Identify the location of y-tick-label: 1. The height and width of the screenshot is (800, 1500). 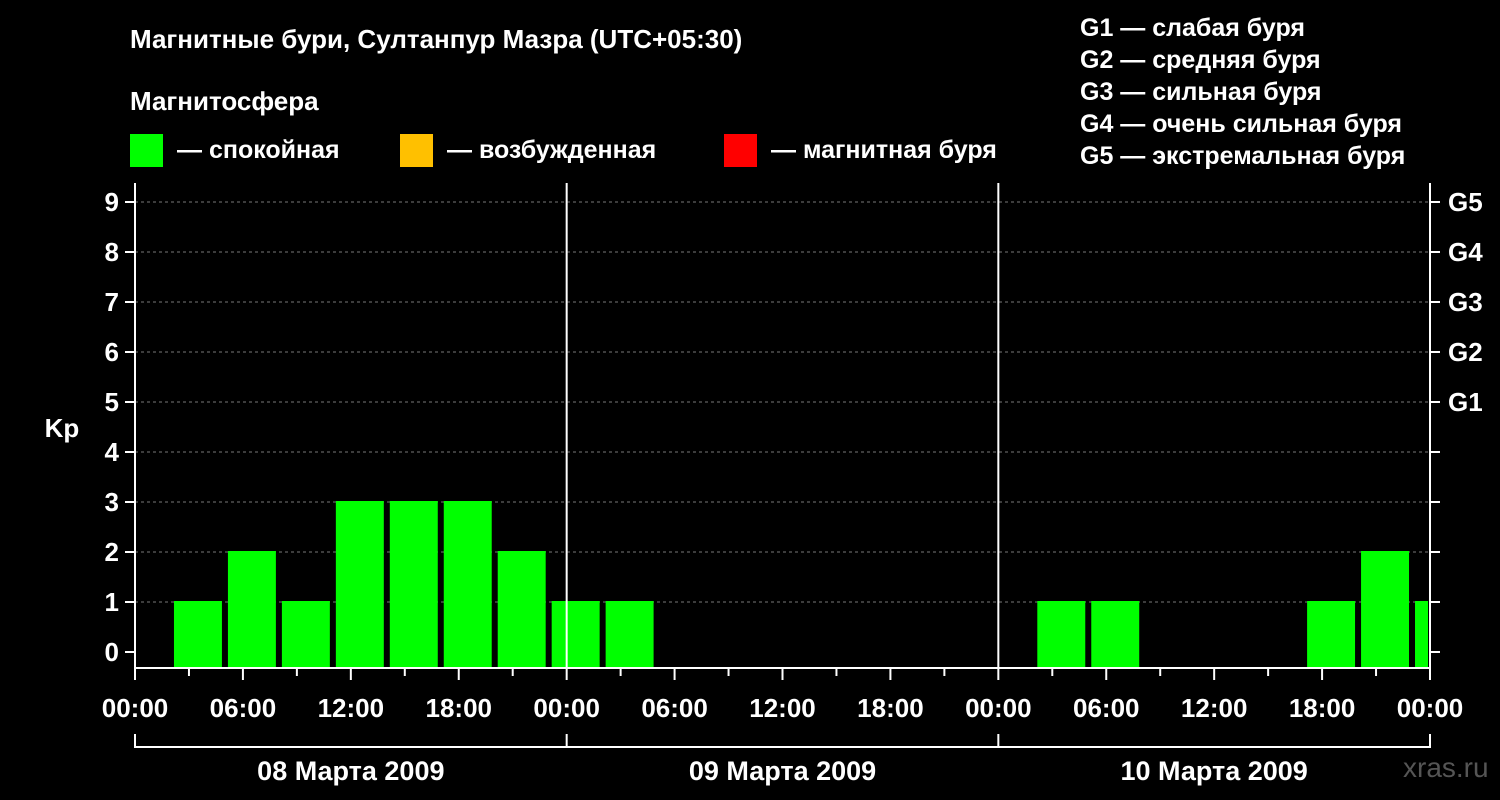
(112, 602).